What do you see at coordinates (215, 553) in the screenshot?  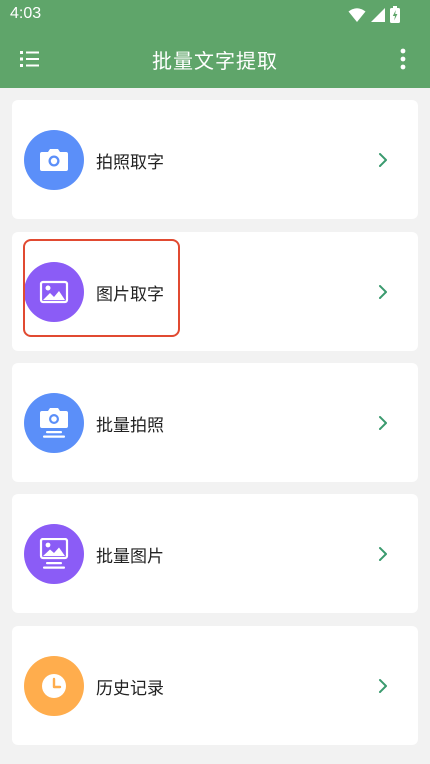 I see `menu-card-batch-image: 批量图片` at bounding box center [215, 553].